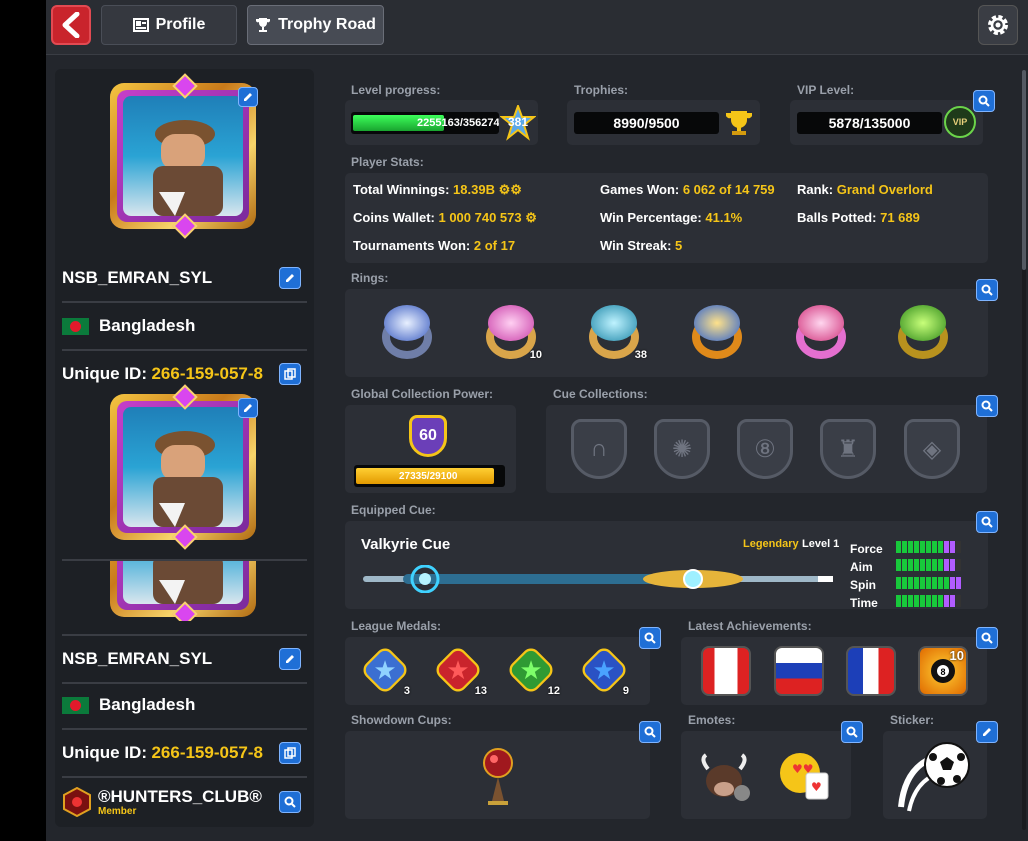 Image resolution: width=1028 pixels, height=841 pixels. Describe the element at coordinates (765, 449) in the screenshot. I see `eight-ball-icon: ⑧` at that location.